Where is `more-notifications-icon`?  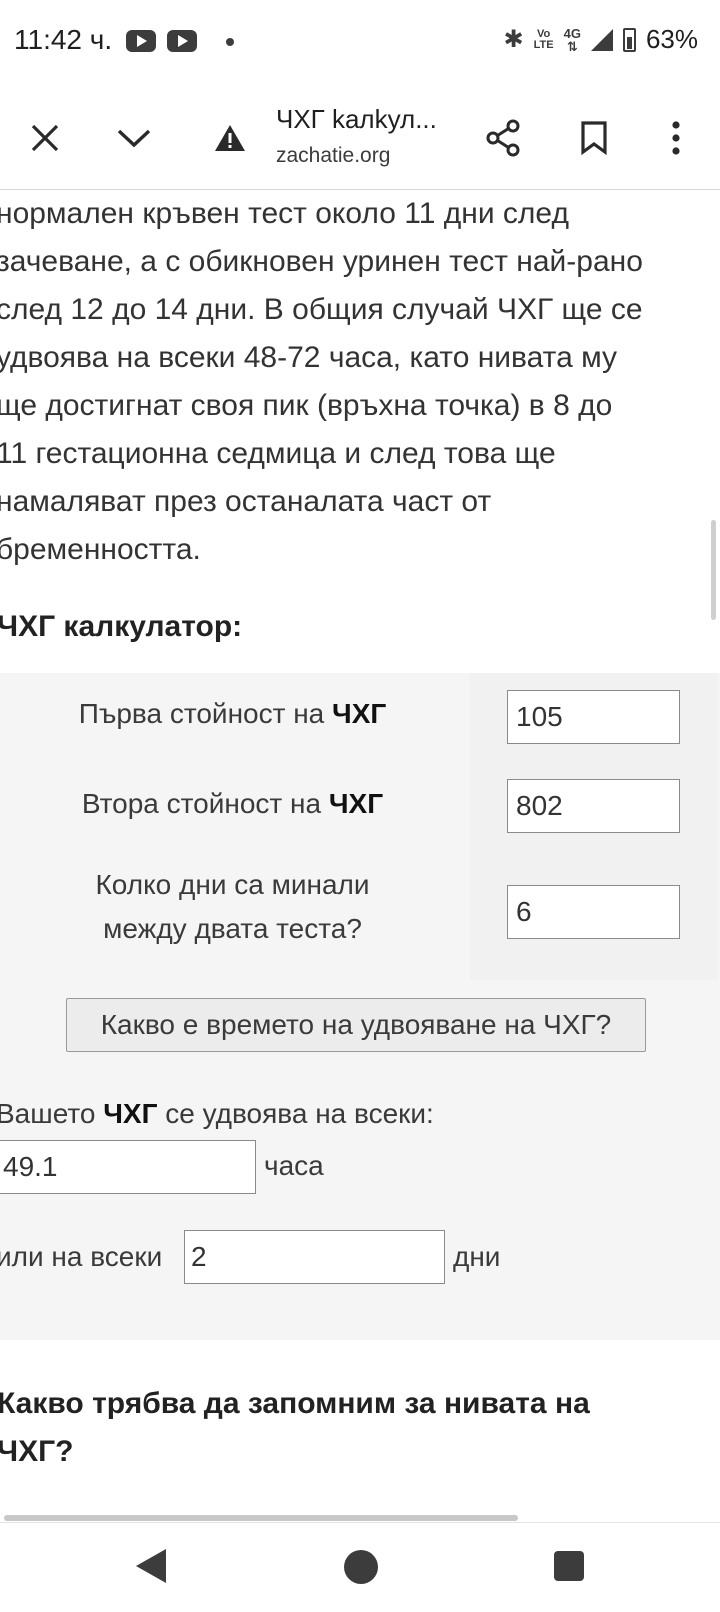
more-notifications-icon is located at coordinates (230, 42).